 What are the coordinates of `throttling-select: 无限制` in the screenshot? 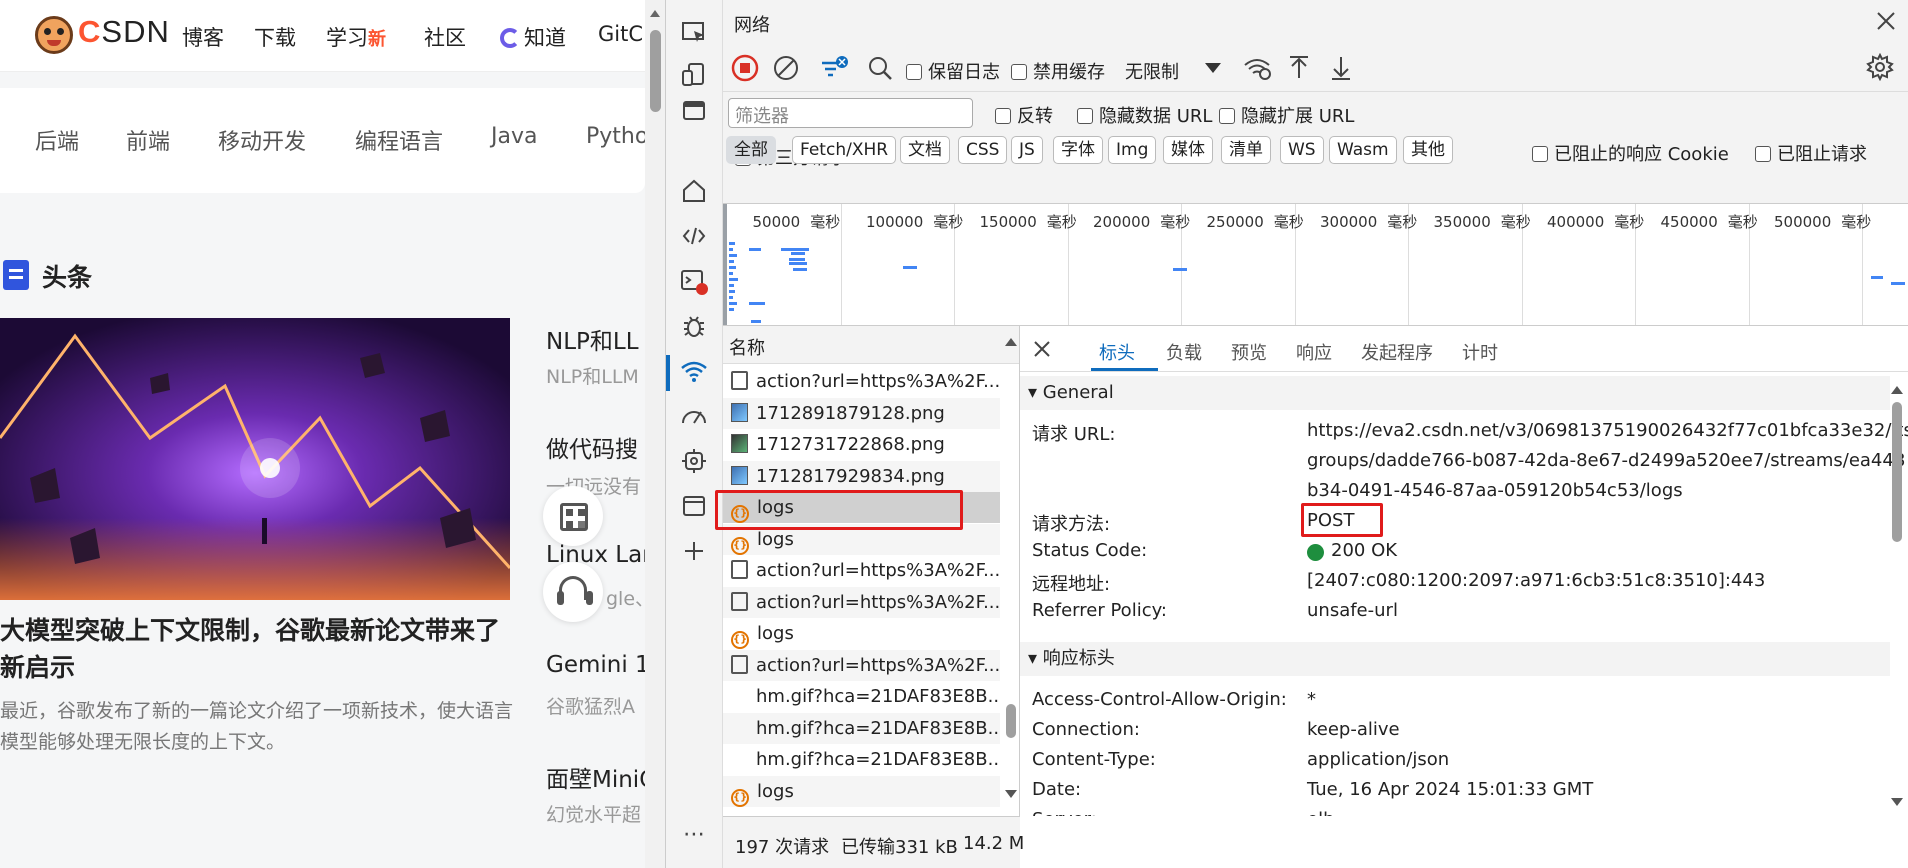 It's located at (1175, 67).